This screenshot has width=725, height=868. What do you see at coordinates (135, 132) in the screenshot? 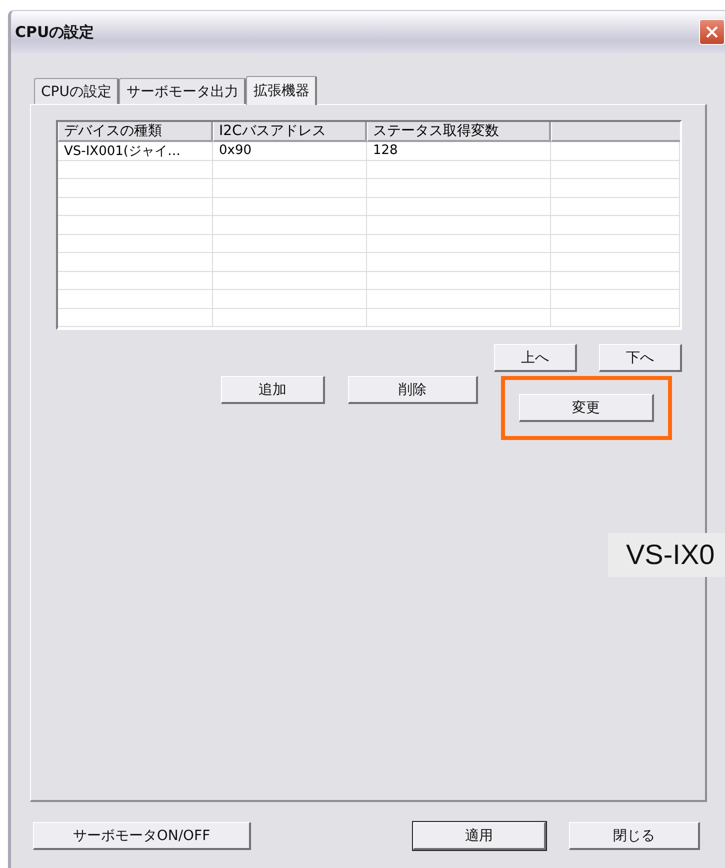
I see `column-header: デバイスの種類` at bounding box center [135, 132].